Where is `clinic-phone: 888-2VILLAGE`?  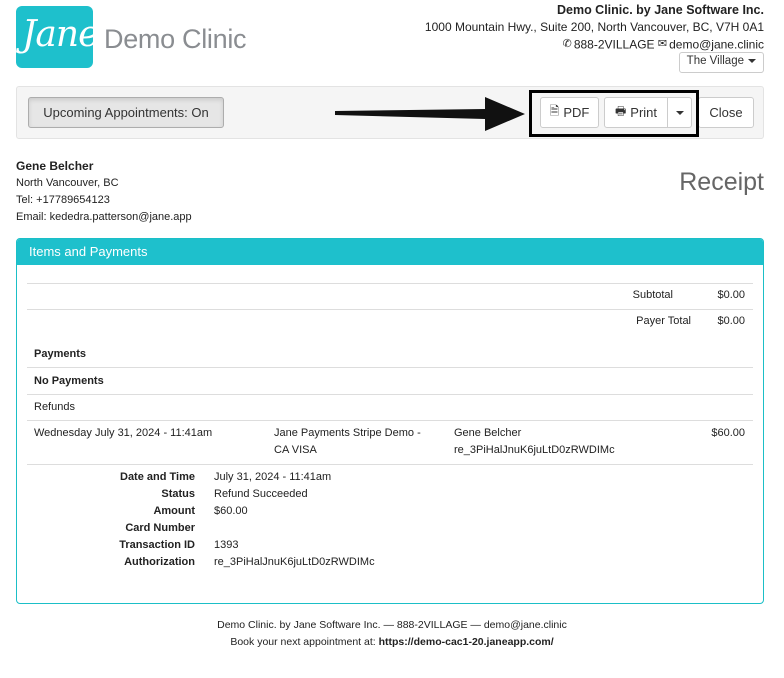 clinic-phone: 888-2VILLAGE is located at coordinates (614, 44).